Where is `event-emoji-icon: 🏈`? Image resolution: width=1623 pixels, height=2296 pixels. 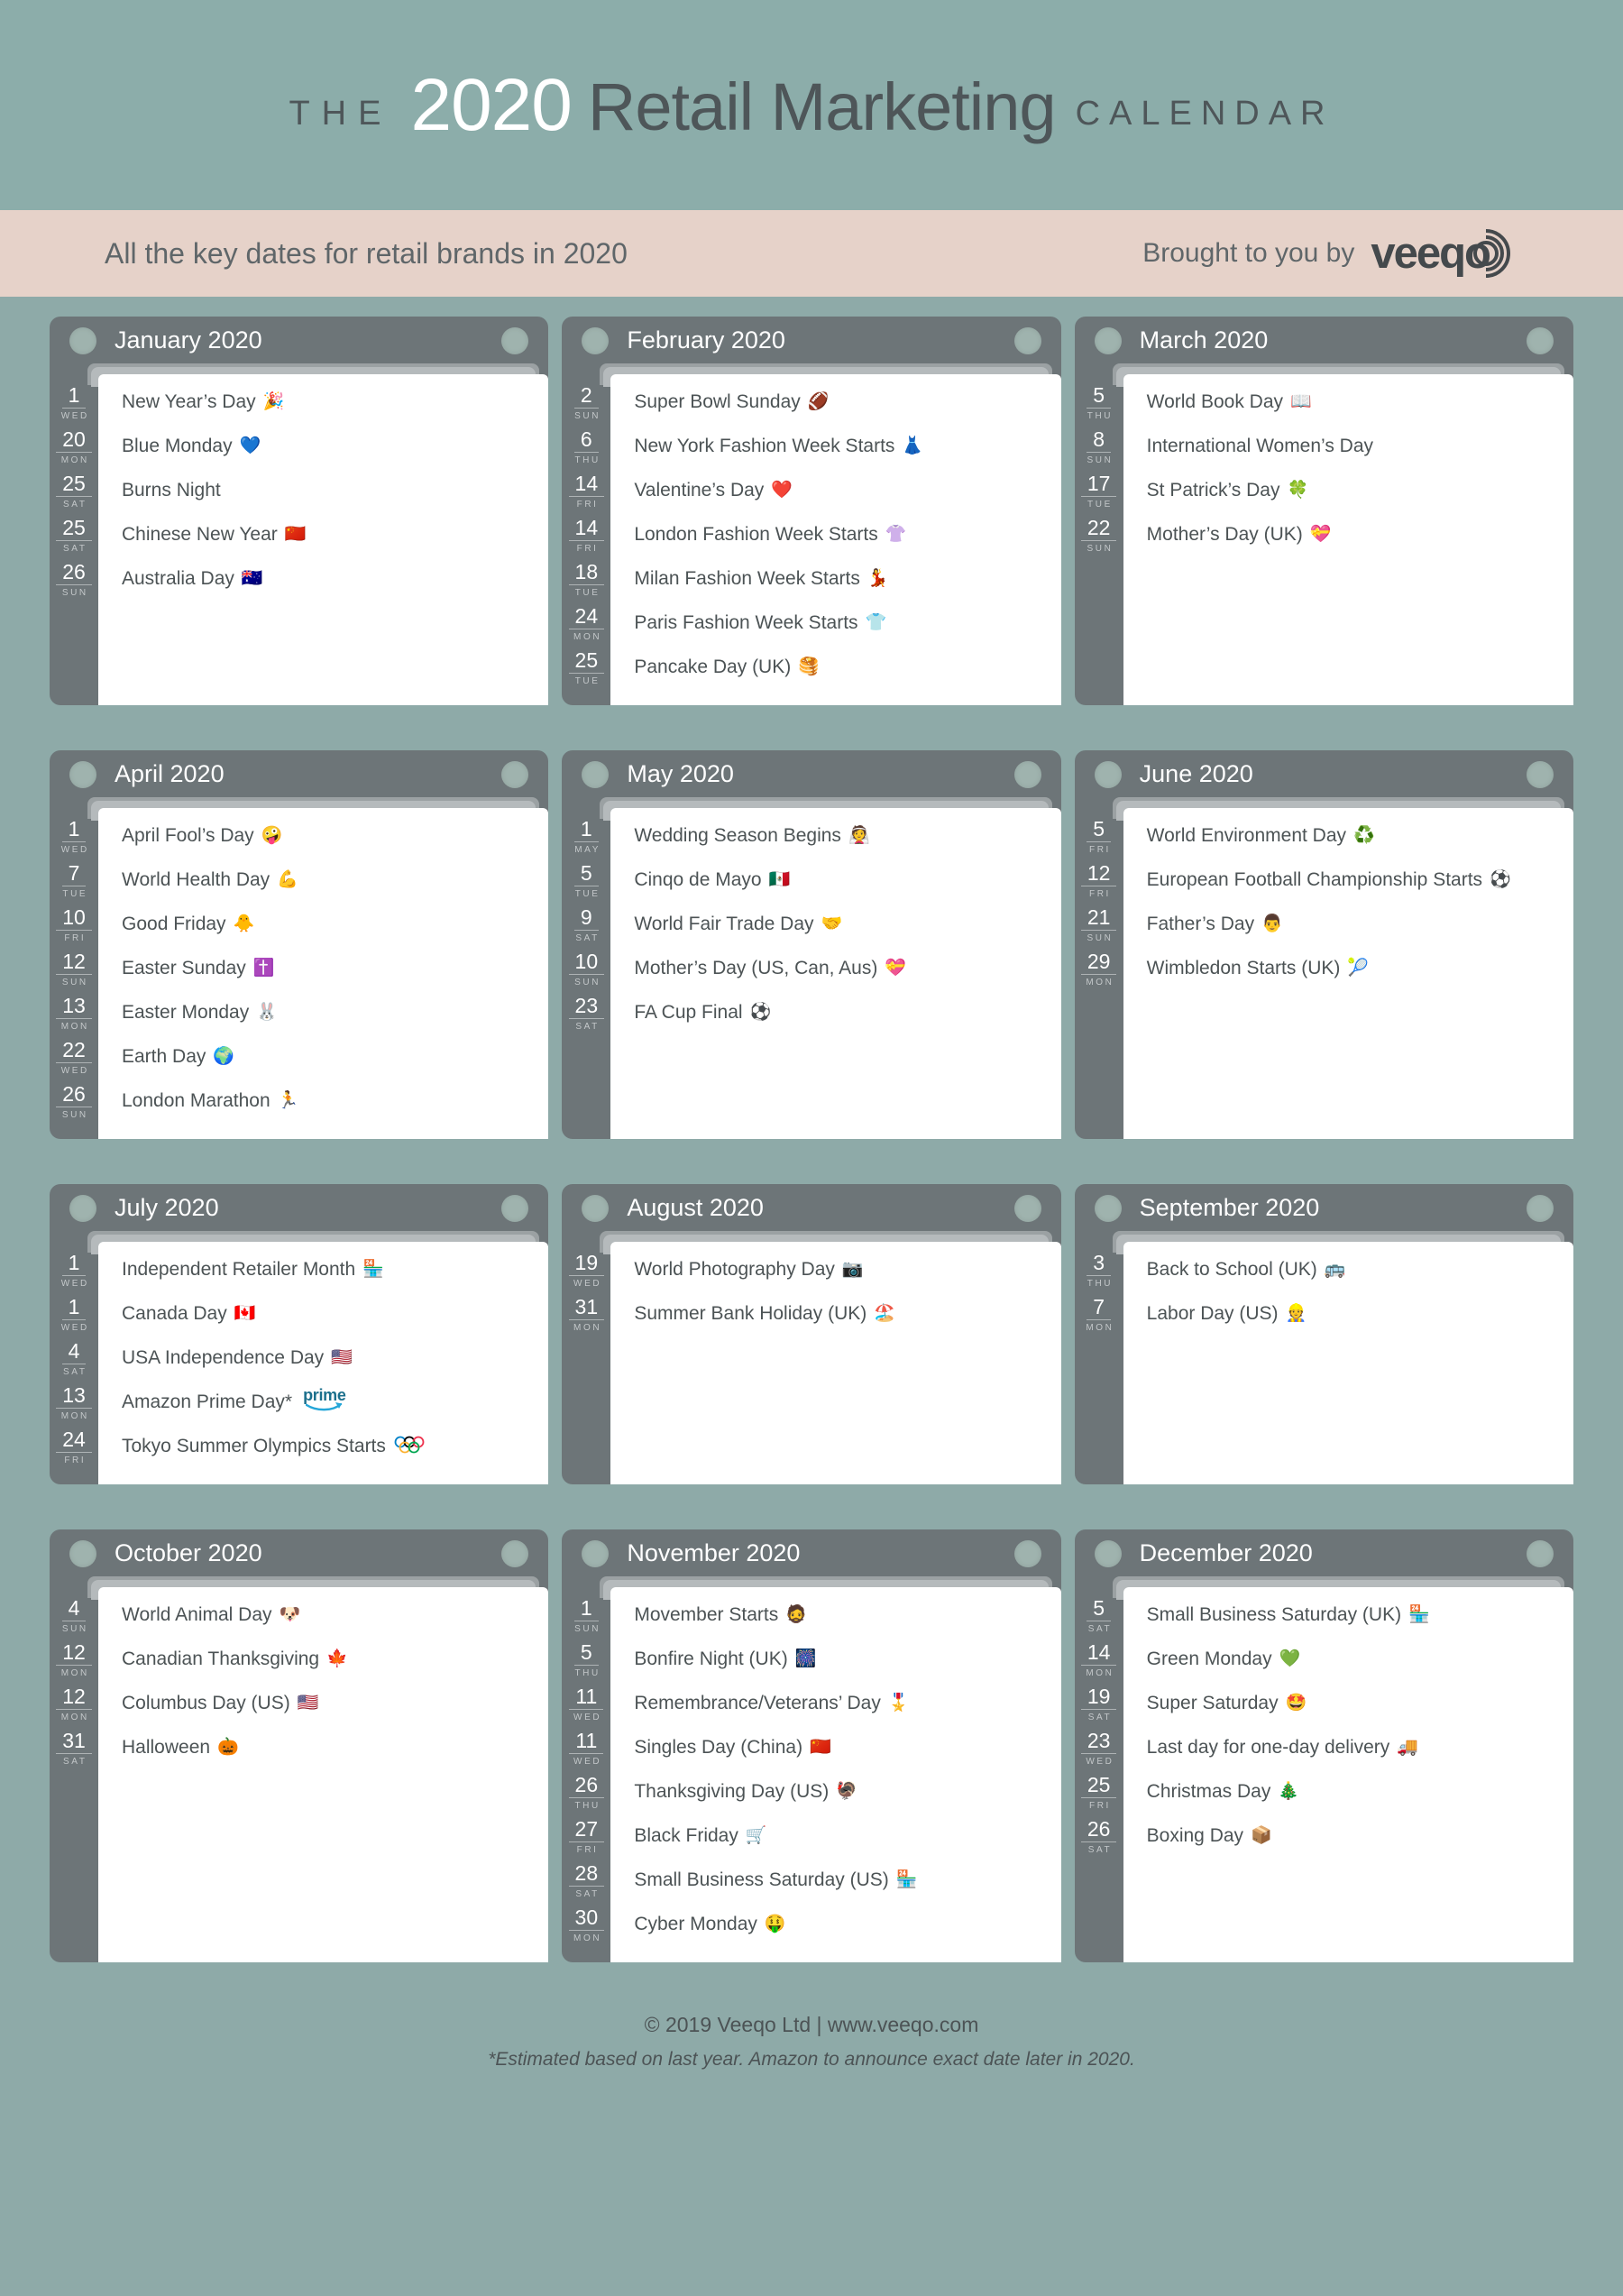
event-emoji-icon: 🏈 is located at coordinates (818, 401).